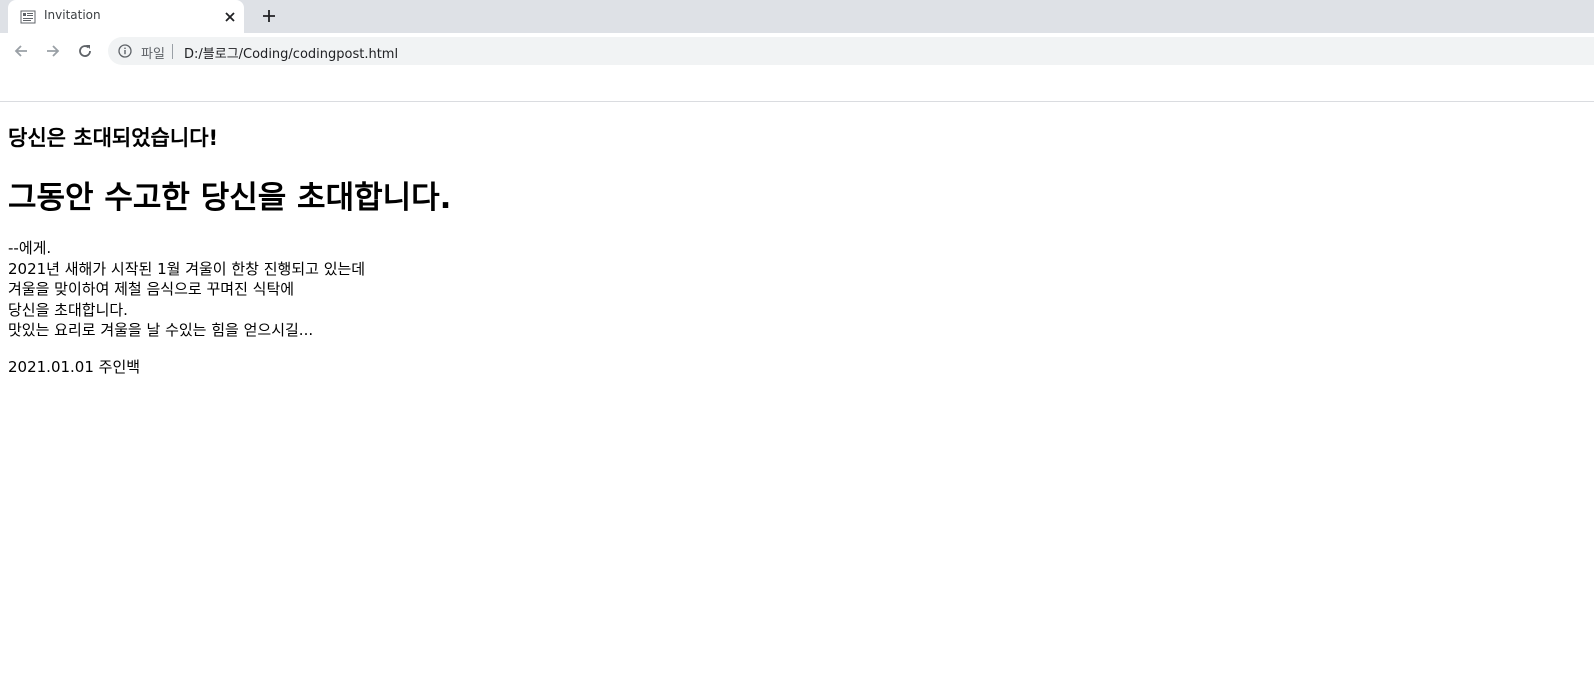  What do you see at coordinates (230, 17) in the screenshot?
I see `close-icon` at bounding box center [230, 17].